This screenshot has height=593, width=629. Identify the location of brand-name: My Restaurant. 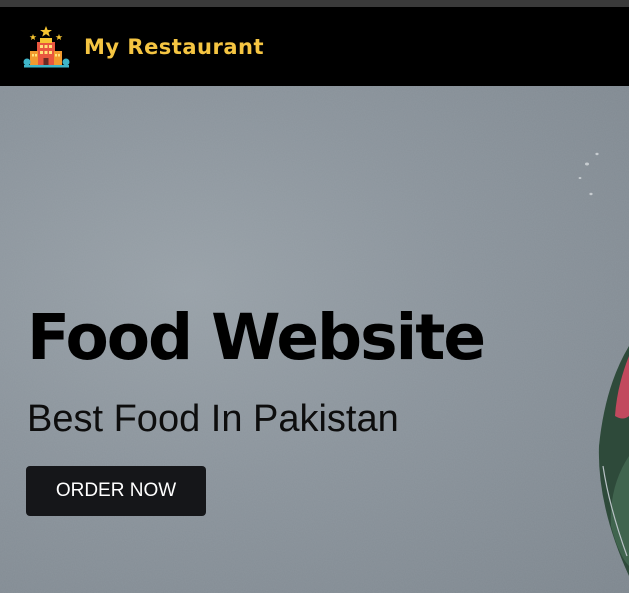
(174, 46).